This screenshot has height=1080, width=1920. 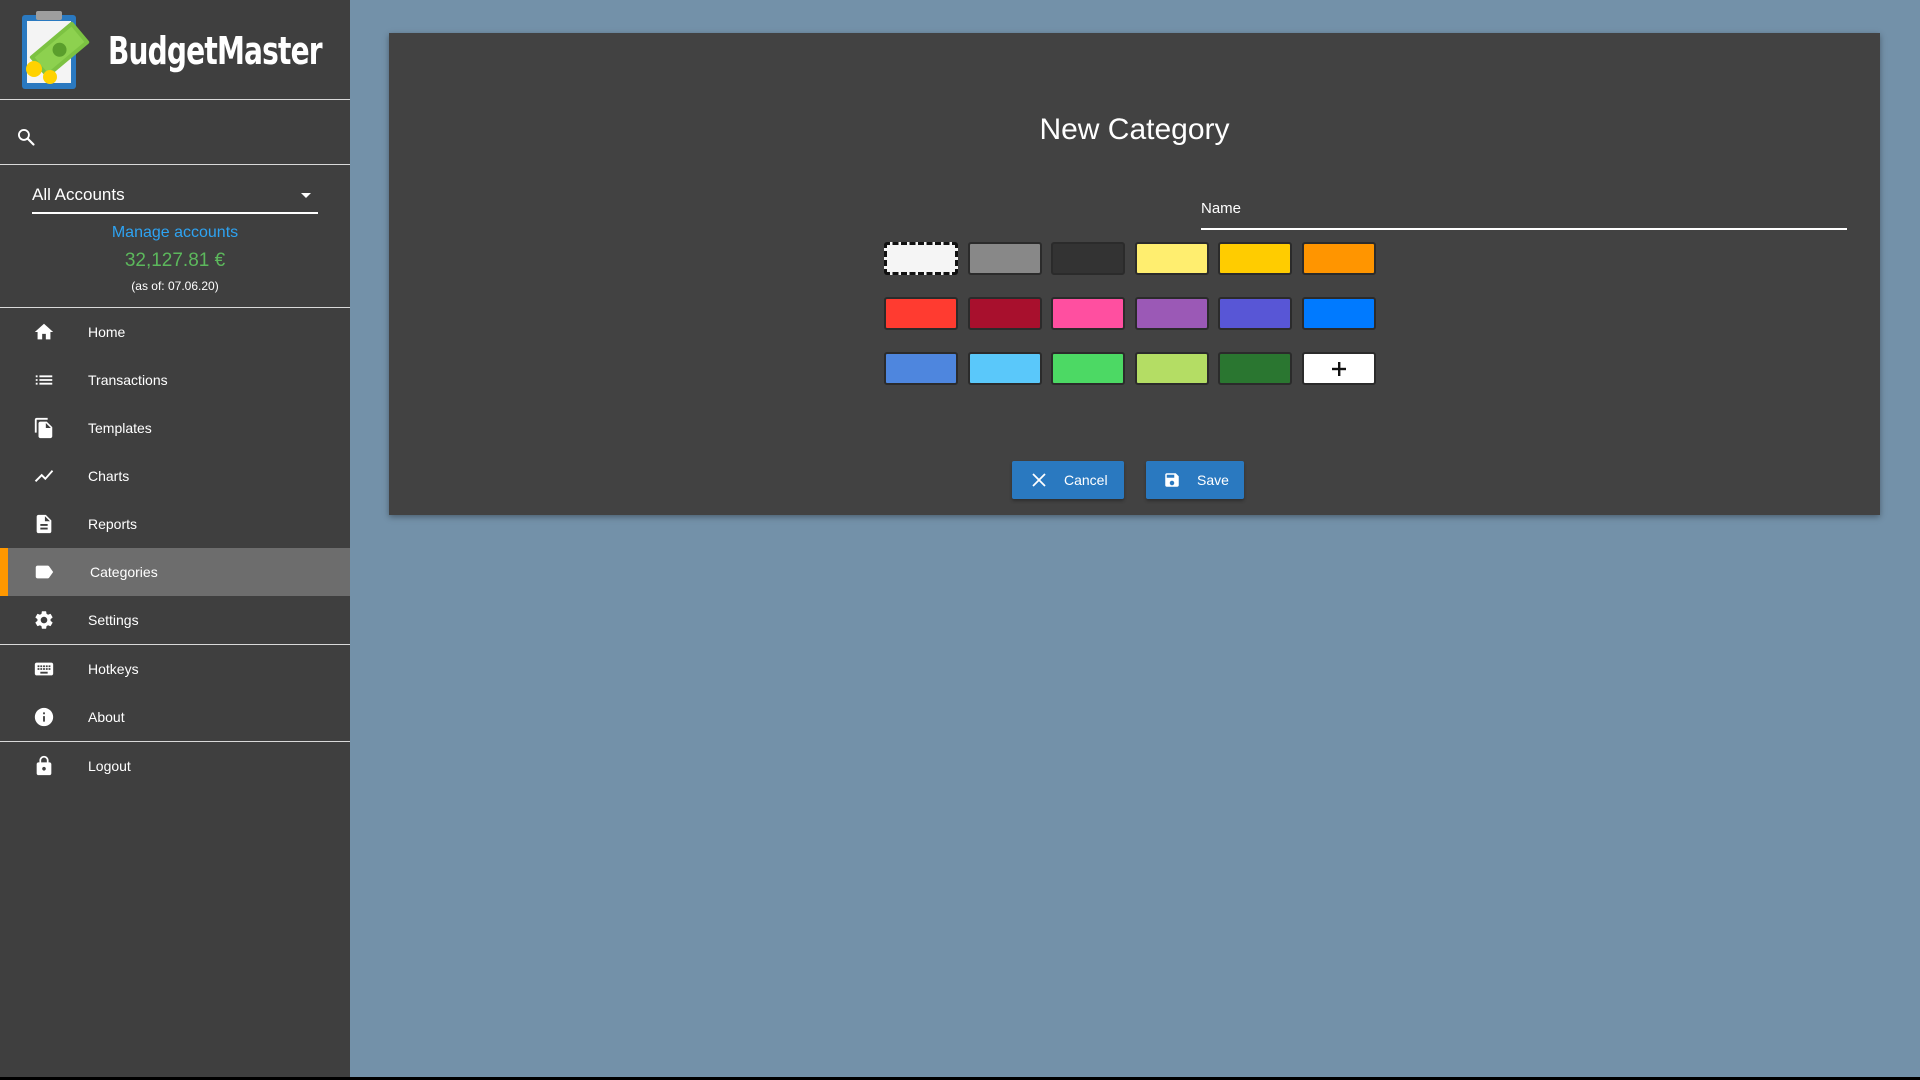 I want to click on caret-down-icon, so click(x=306, y=195).